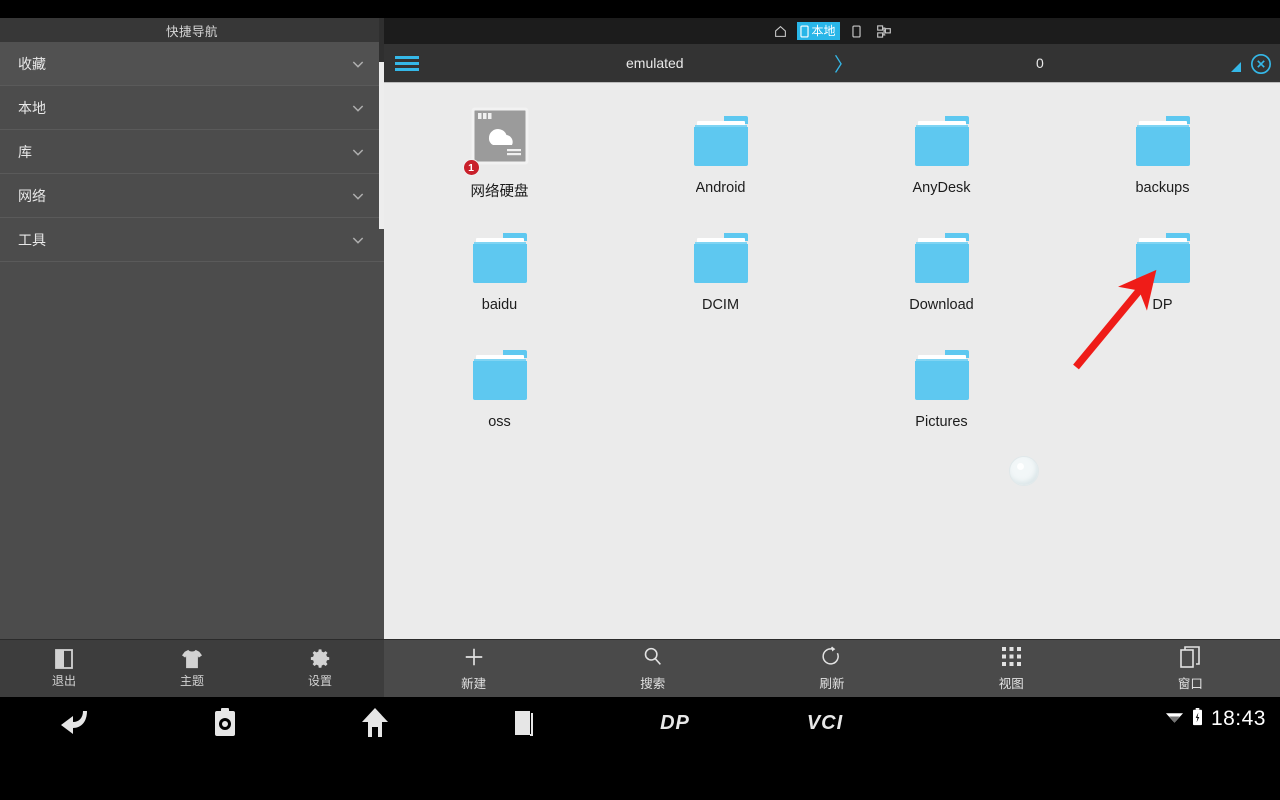 This screenshot has width=1280, height=800. I want to click on file-item: backups, so click(1162, 164).